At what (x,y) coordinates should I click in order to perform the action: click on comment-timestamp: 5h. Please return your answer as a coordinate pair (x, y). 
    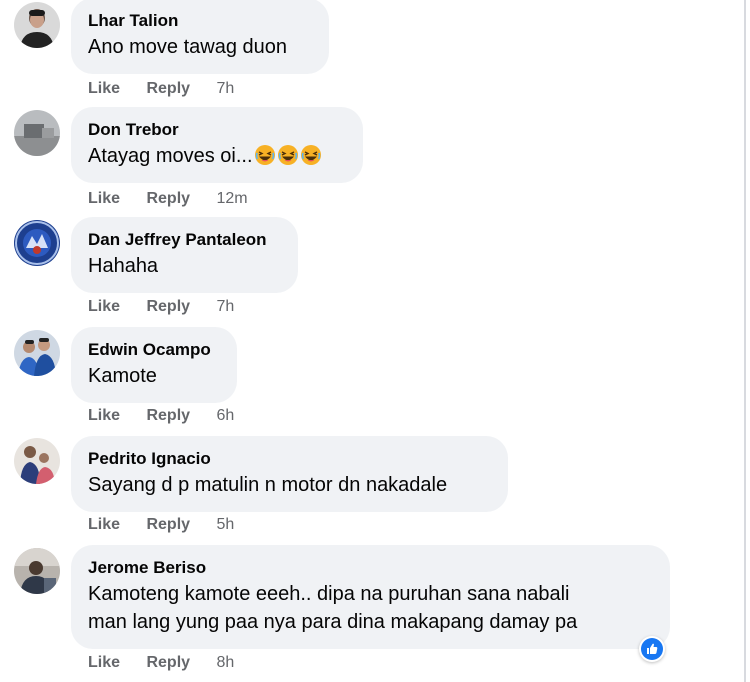
    Looking at the image, I should click on (226, 524).